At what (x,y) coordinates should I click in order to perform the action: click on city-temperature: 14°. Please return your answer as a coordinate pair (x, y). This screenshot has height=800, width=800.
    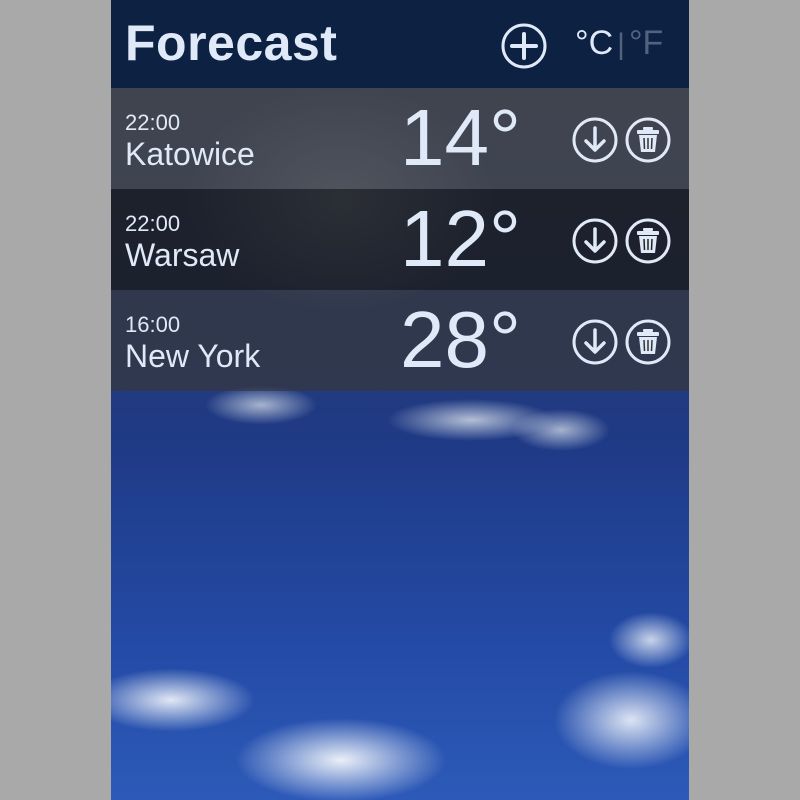
    Looking at the image, I should click on (460, 137).